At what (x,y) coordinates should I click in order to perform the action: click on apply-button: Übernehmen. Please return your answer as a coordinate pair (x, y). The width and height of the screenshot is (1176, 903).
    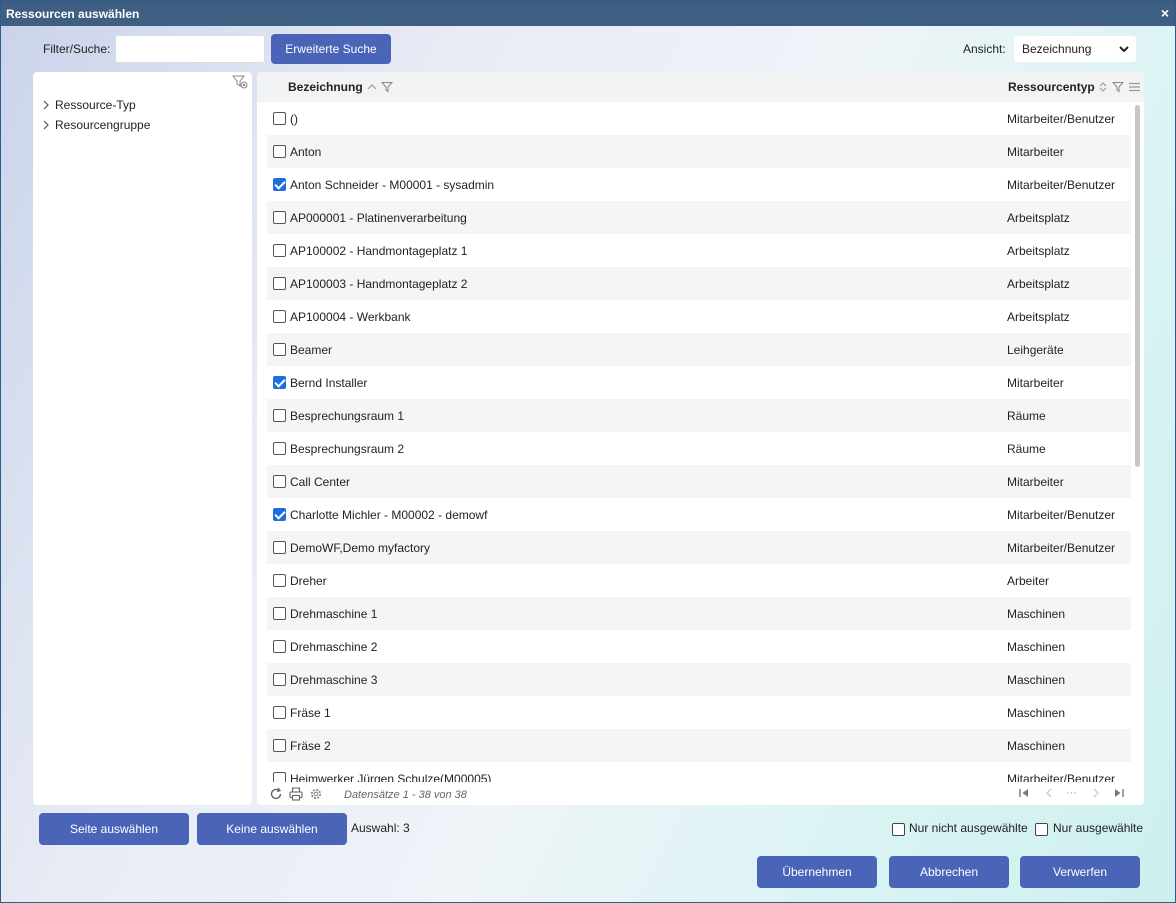
    Looking at the image, I should click on (817, 872).